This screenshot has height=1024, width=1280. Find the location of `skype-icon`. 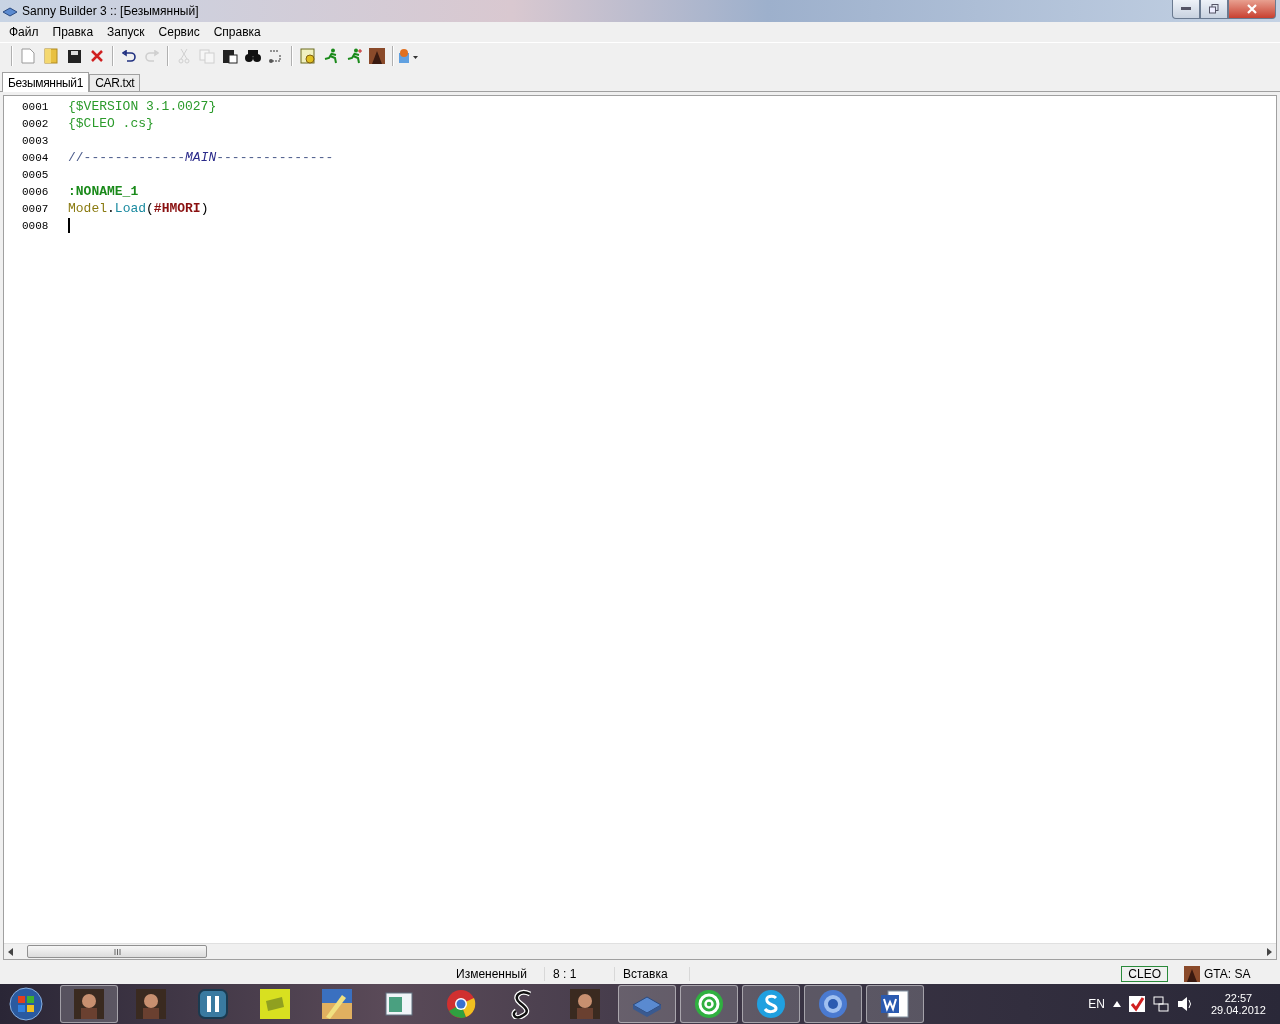

skype-icon is located at coordinates (771, 1004).